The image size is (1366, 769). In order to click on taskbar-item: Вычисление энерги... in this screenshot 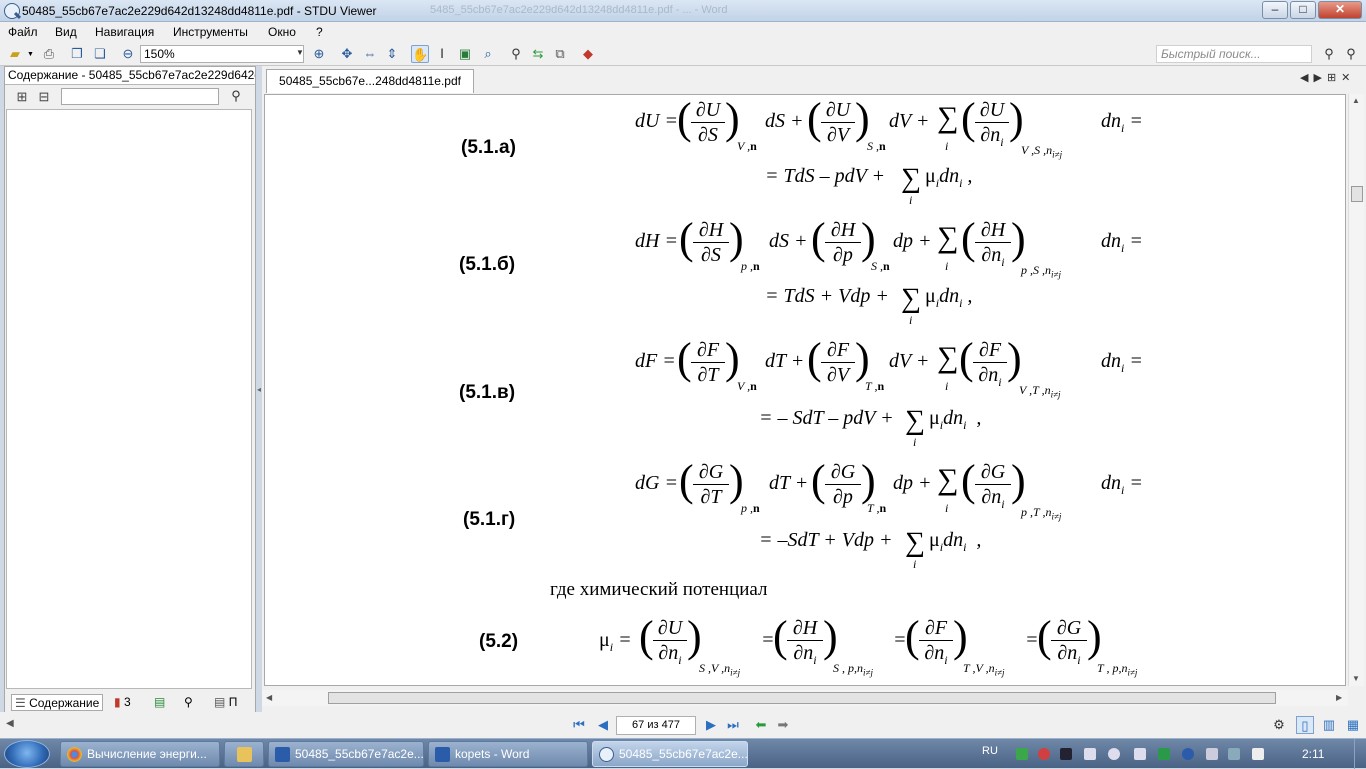, I will do `click(140, 754)`.